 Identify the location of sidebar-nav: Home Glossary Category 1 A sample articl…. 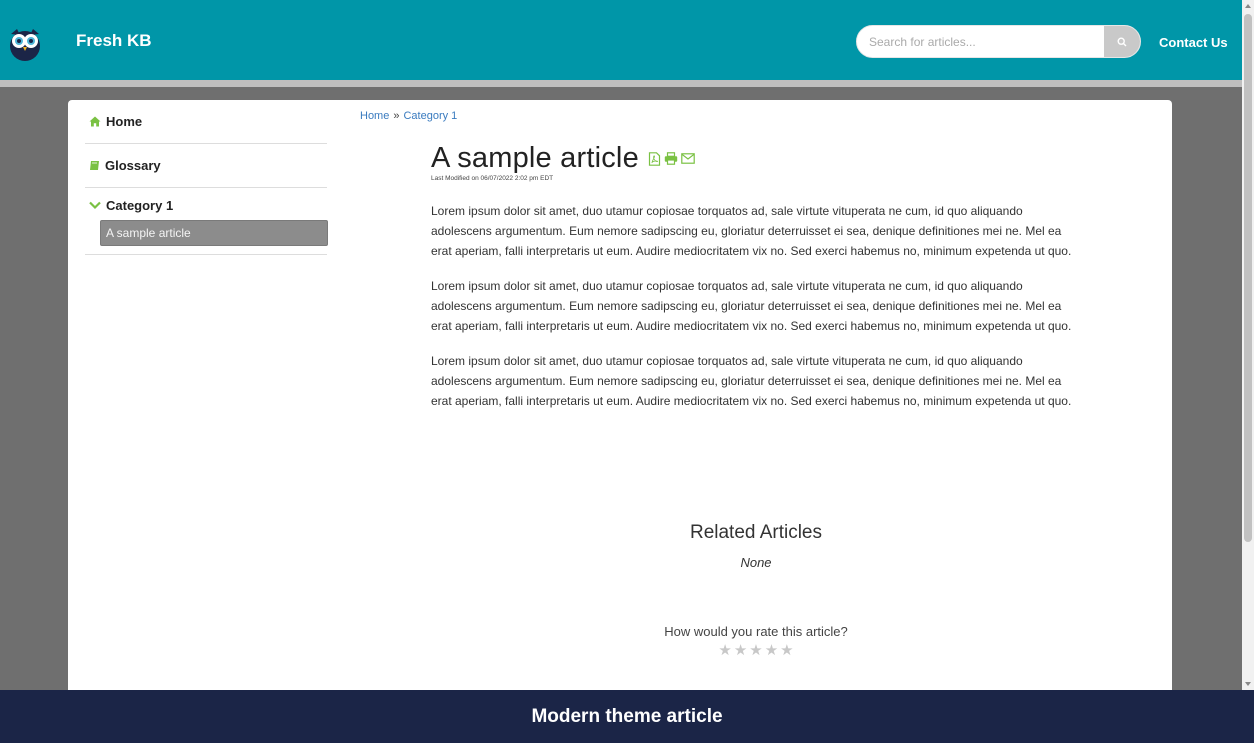
(206, 177).